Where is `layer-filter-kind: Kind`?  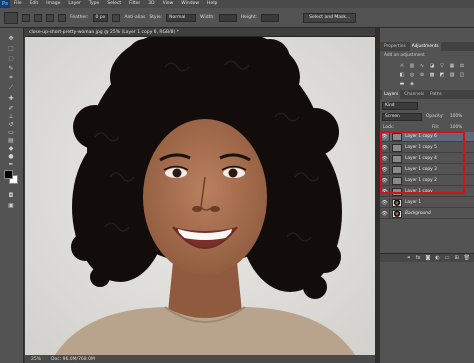 layer-filter-kind: Kind is located at coordinates (400, 106).